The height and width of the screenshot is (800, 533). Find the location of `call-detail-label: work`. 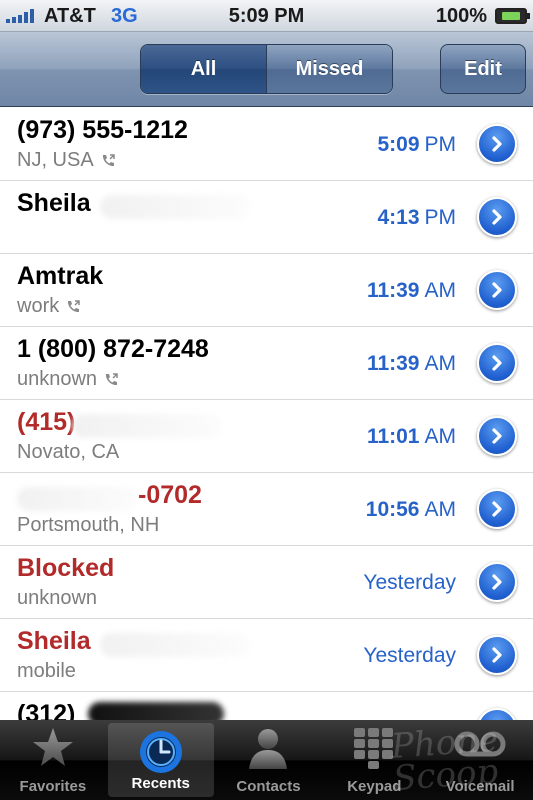

call-detail-label: work is located at coordinates (38, 306).